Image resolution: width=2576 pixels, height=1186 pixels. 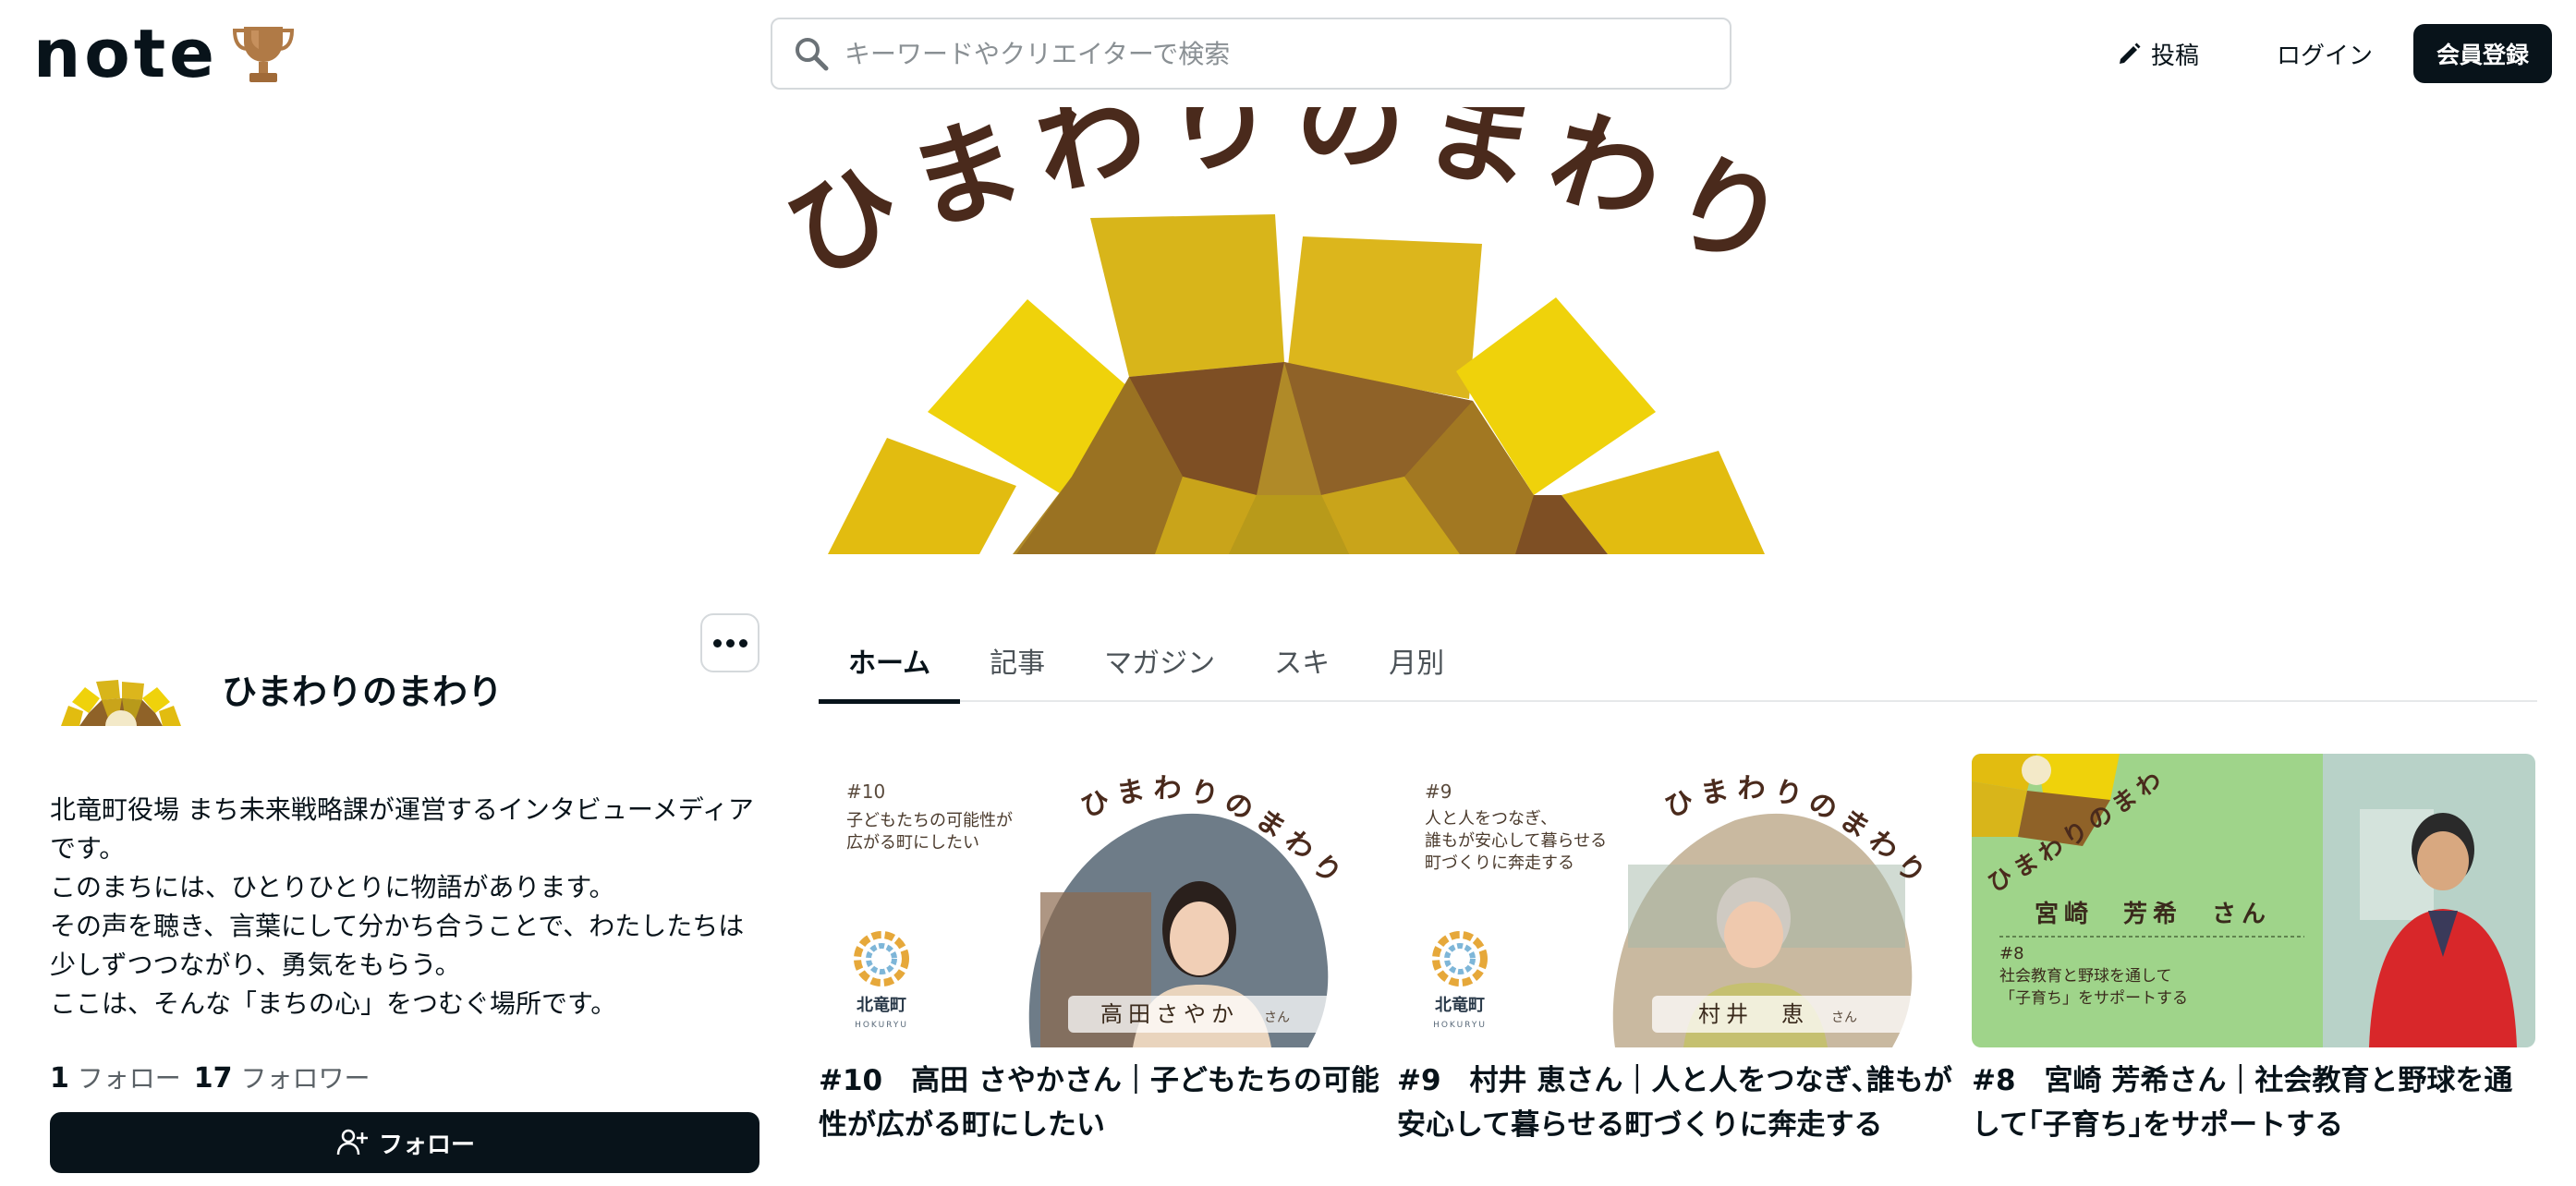 What do you see at coordinates (129, 1079) in the screenshot?
I see `following-label: フォロー` at bounding box center [129, 1079].